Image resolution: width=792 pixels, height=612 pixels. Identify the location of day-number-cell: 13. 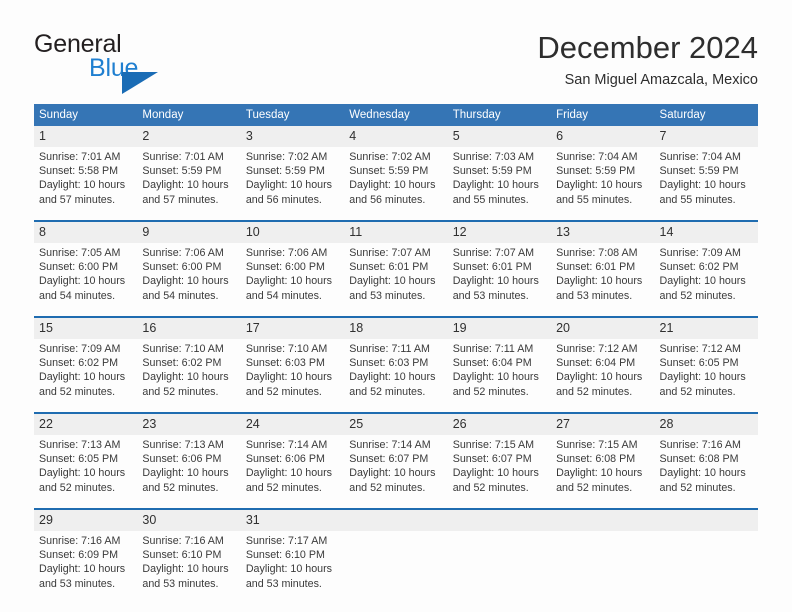
(603, 232).